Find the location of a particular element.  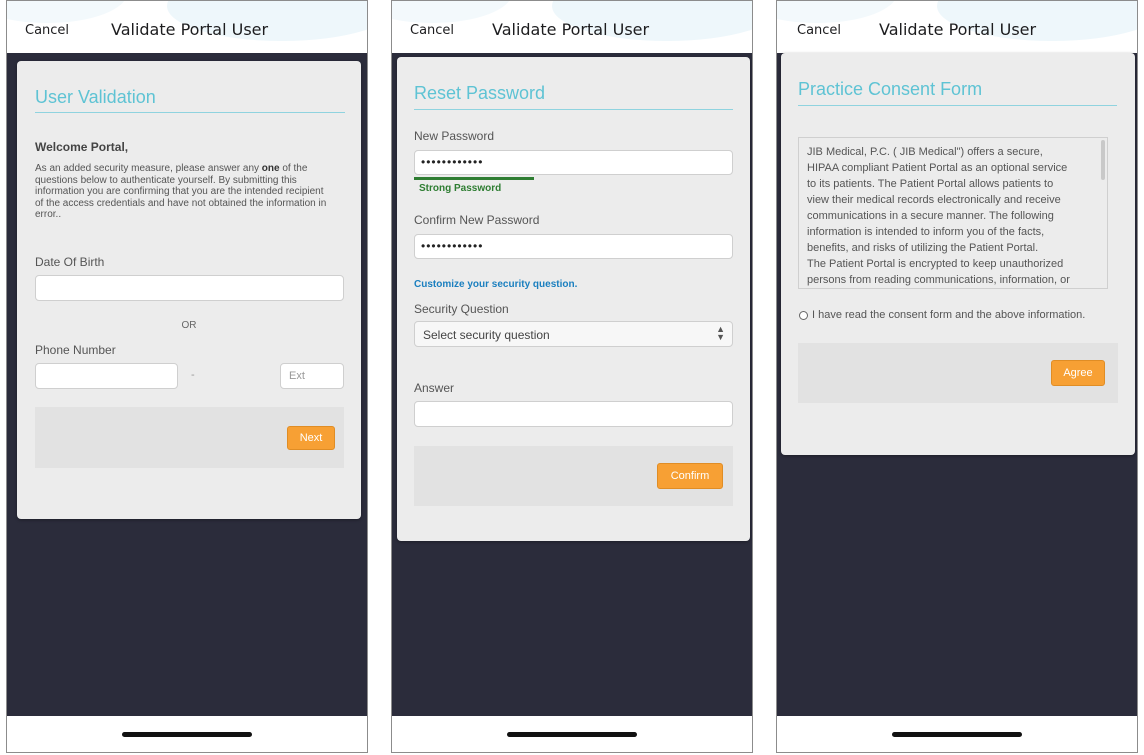

instructions-line: error.. is located at coordinates (48, 214).